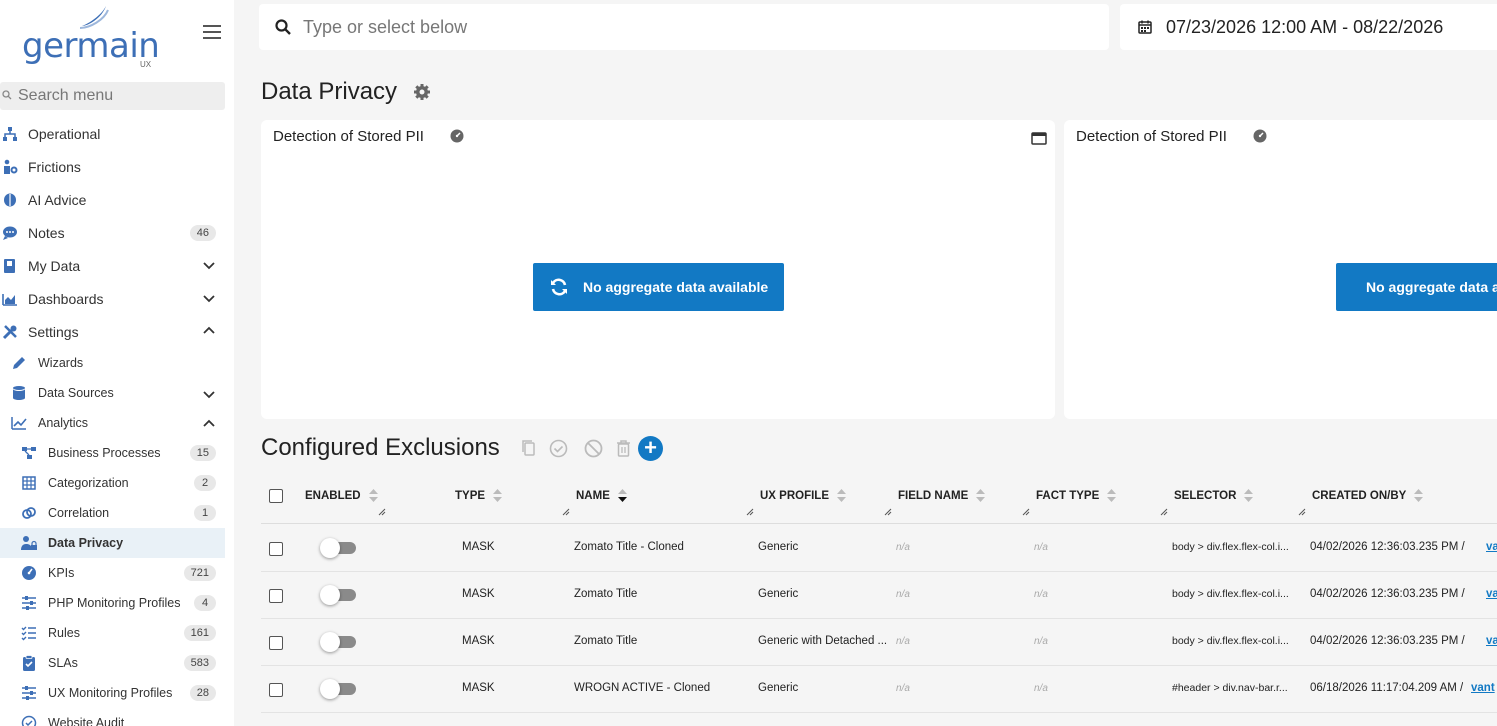  What do you see at coordinates (693, 27) in the screenshot?
I see `global-search-input` at bounding box center [693, 27].